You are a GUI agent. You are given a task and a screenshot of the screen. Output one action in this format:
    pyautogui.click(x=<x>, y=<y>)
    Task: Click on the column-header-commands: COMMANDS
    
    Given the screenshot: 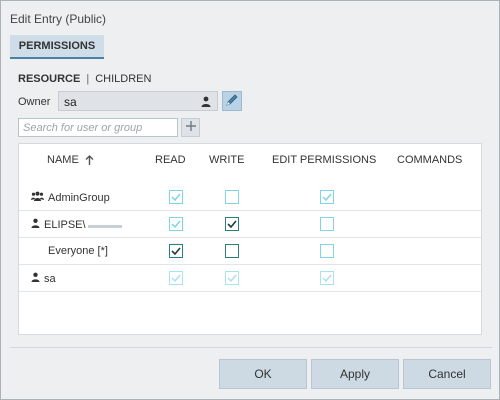 What is the action you would take?
    pyautogui.click(x=429, y=160)
    